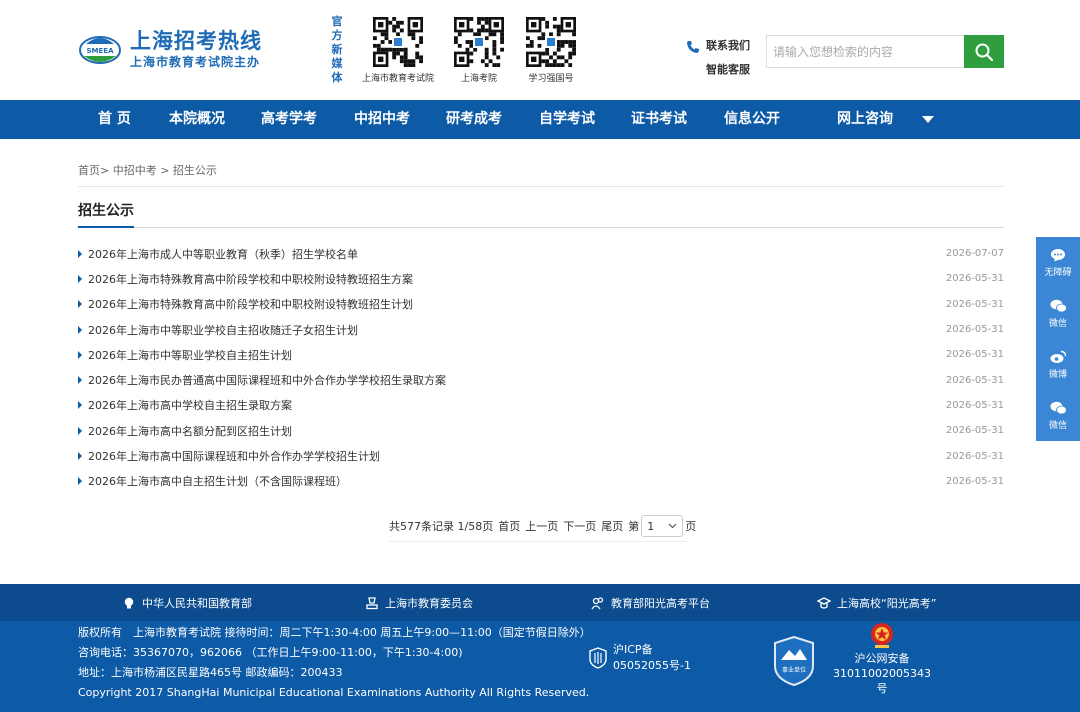  I want to click on weibo-button: 微博, so click(1058, 364).